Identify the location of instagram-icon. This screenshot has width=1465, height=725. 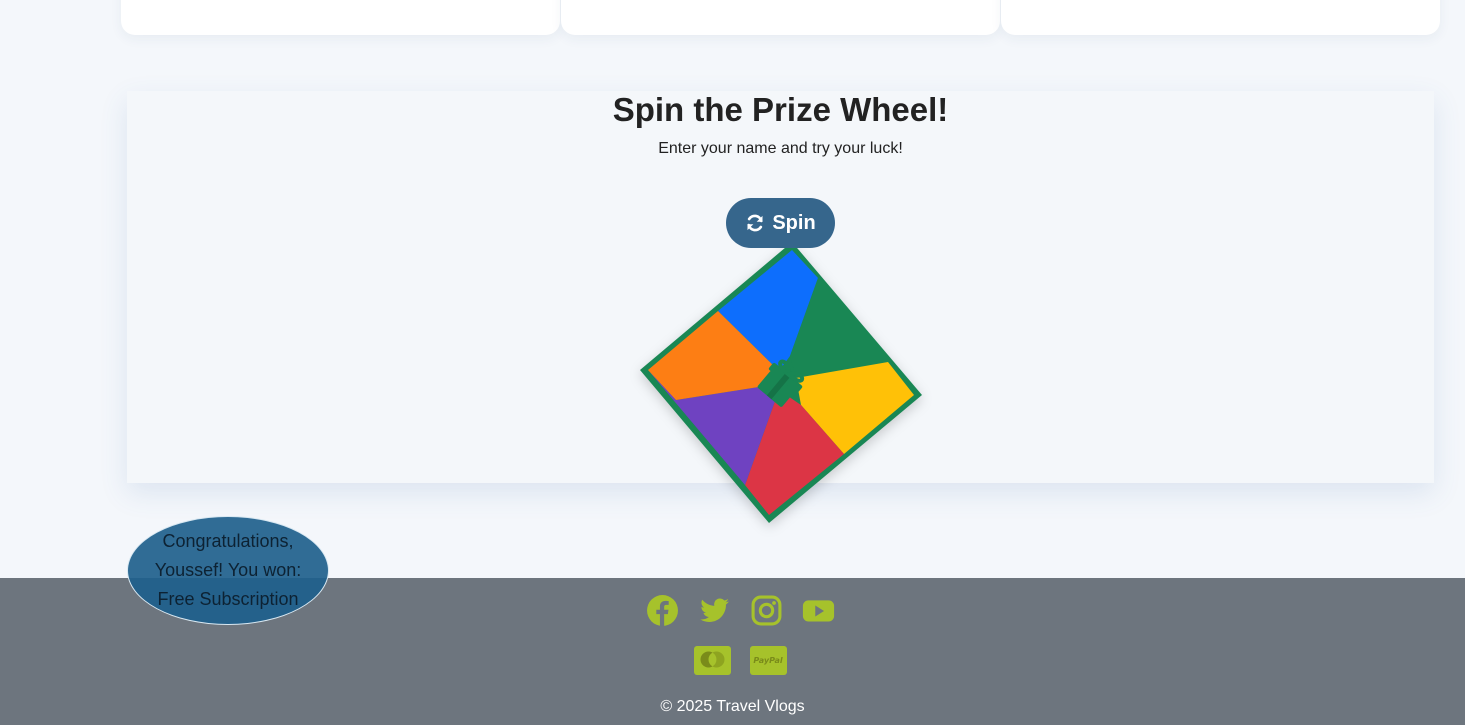
(766, 610).